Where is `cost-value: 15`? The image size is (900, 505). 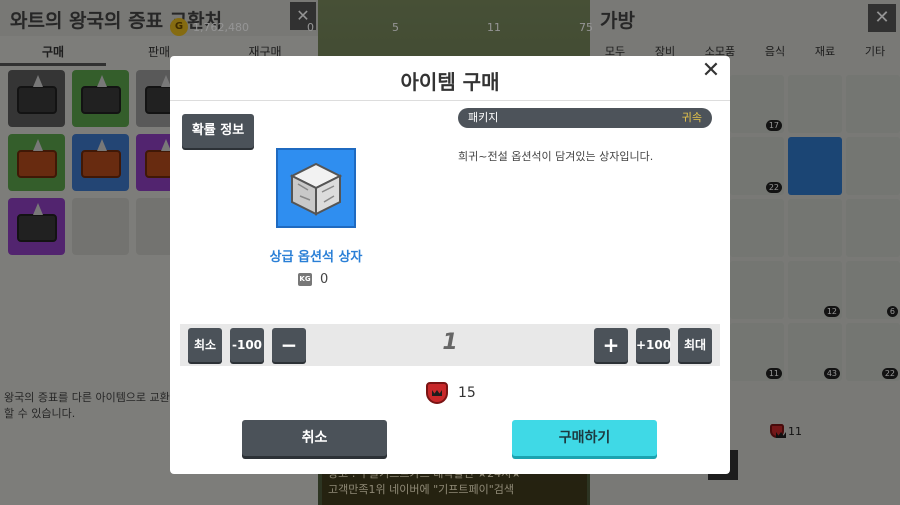 cost-value: 15 is located at coordinates (467, 393).